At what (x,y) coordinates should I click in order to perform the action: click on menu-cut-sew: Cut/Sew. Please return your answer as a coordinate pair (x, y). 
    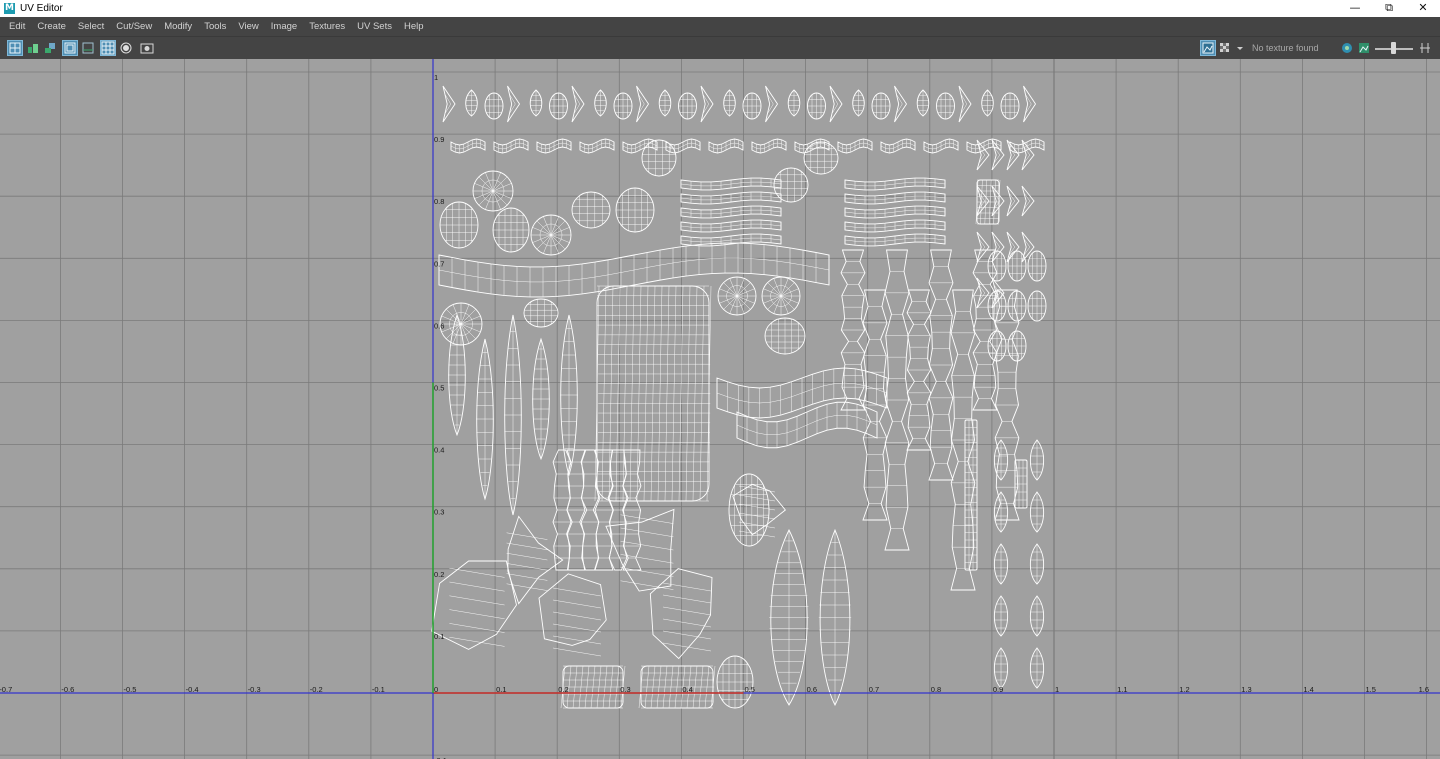
    Looking at the image, I should click on (134, 26).